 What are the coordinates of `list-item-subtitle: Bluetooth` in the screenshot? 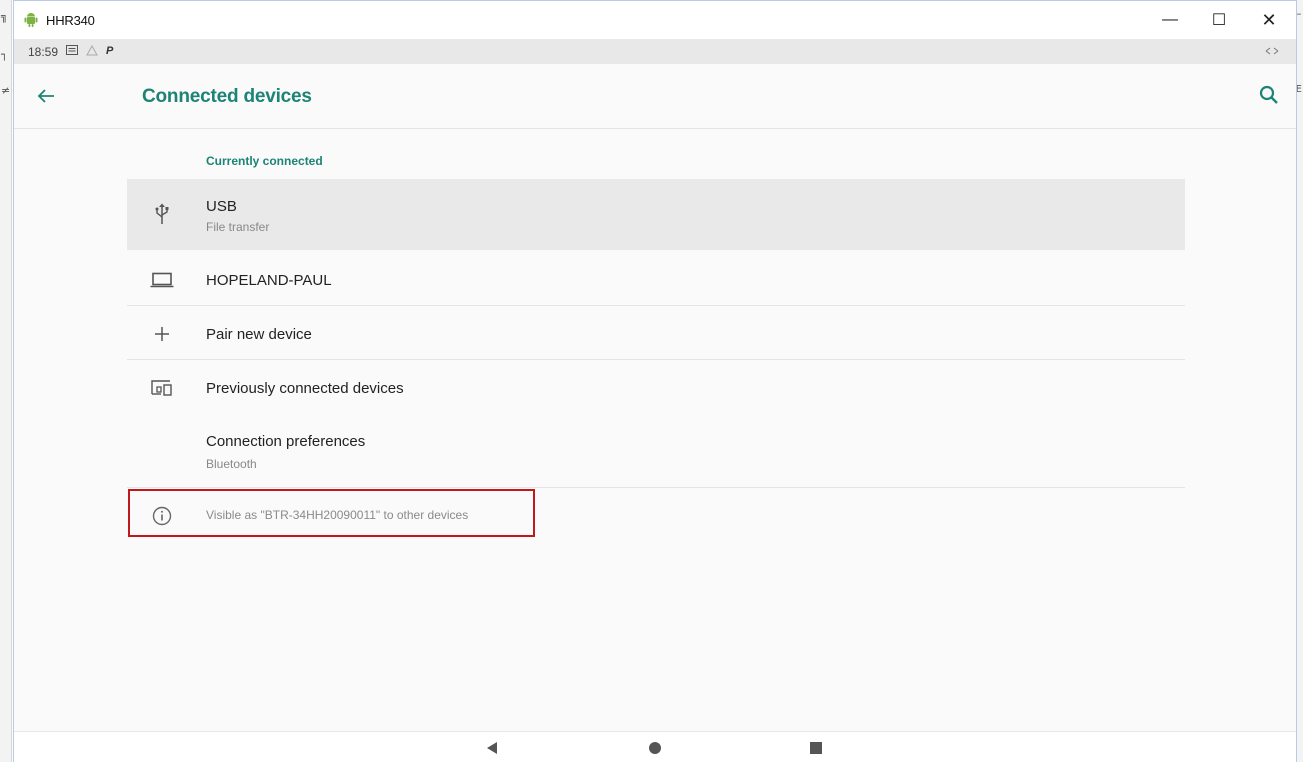 It's located at (231, 464).